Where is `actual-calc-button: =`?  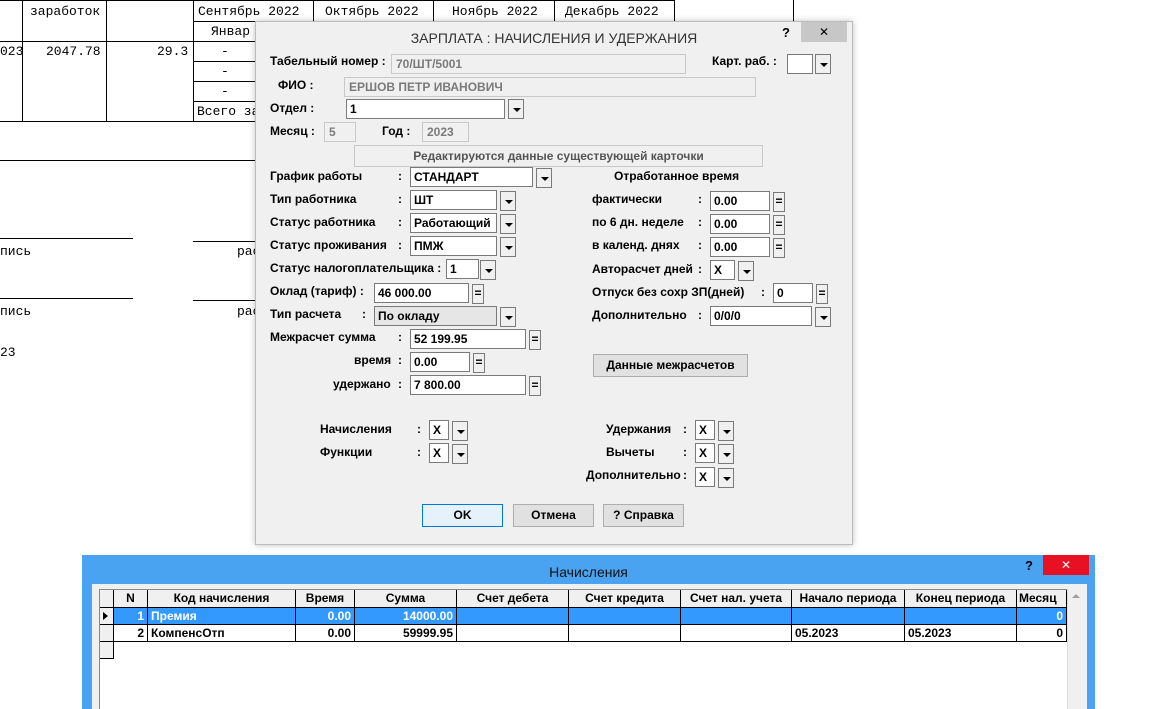
actual-calc-button: = is located at coordinates (779, 202).